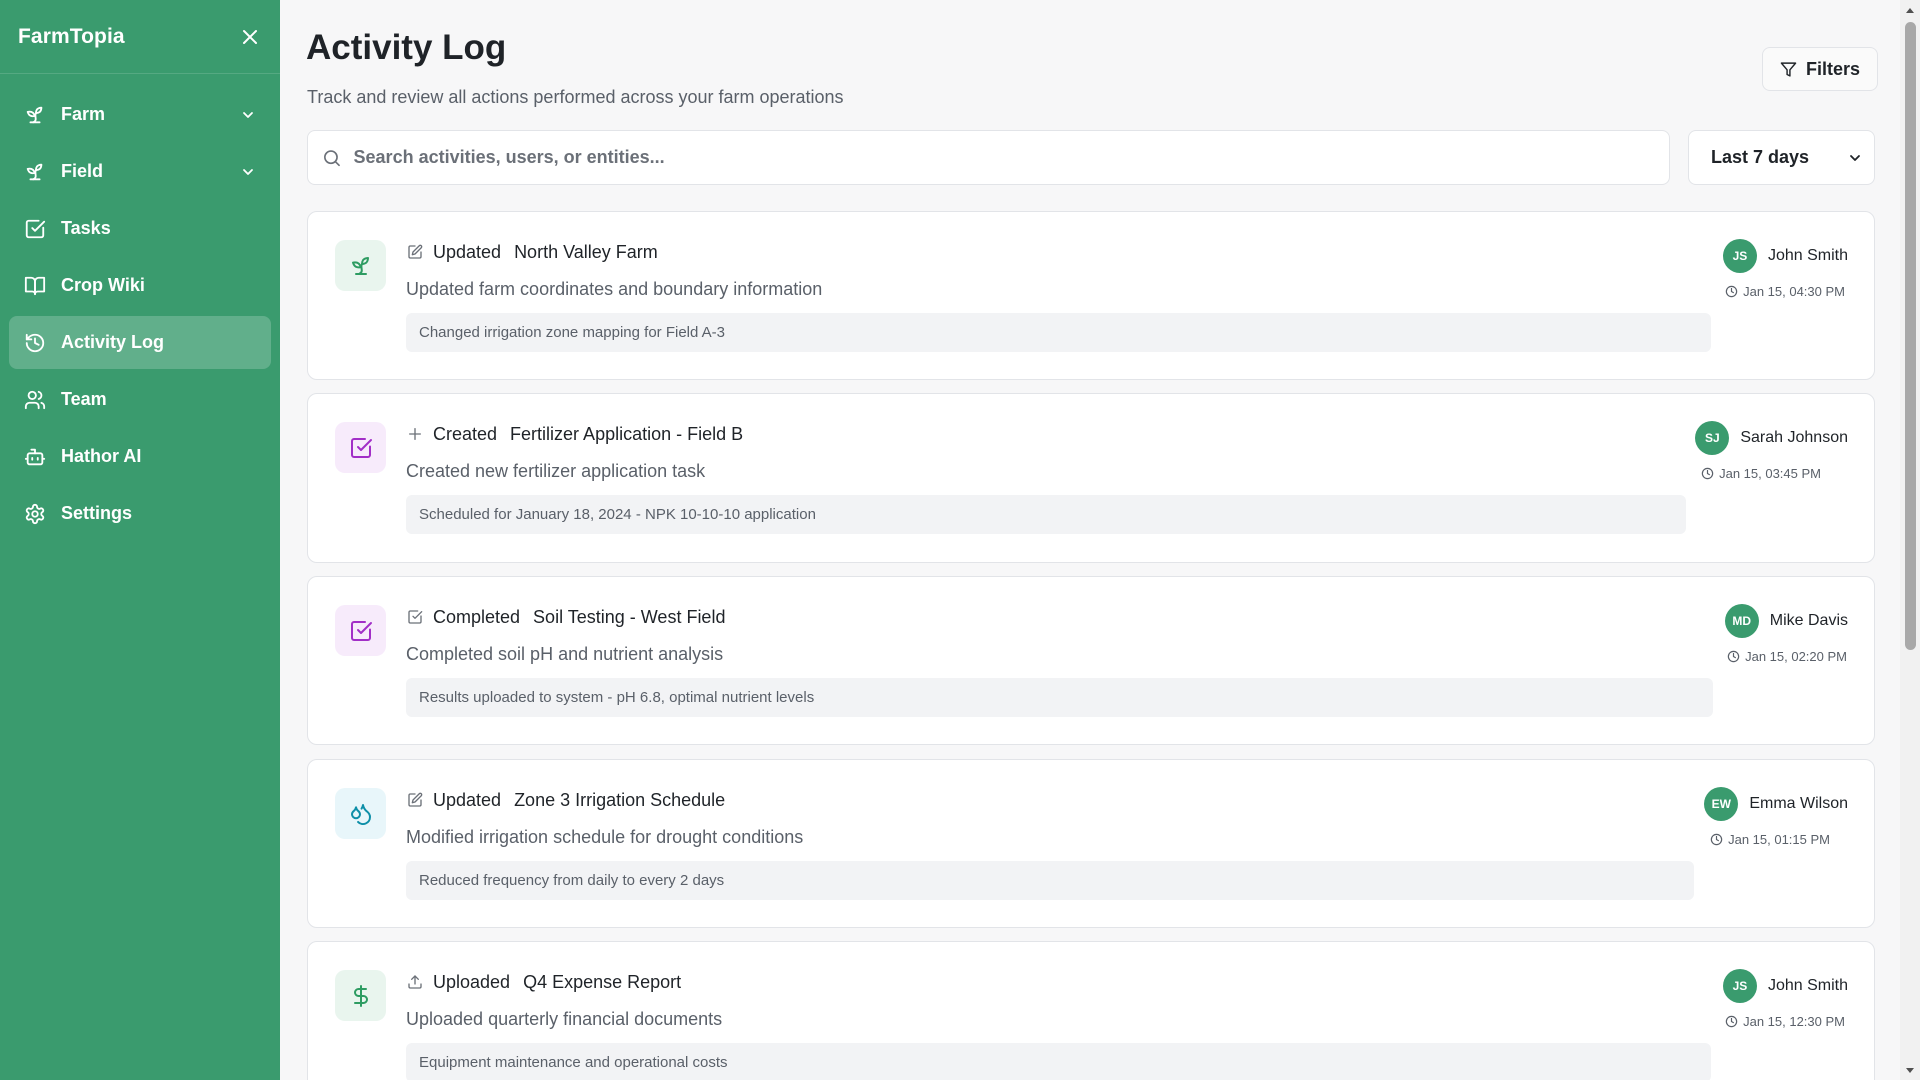  What do you see at coordinates (1794, 437) in the screenshot?
I see `user-name: Sarah Johnson` at bounding box center [1794, 437].